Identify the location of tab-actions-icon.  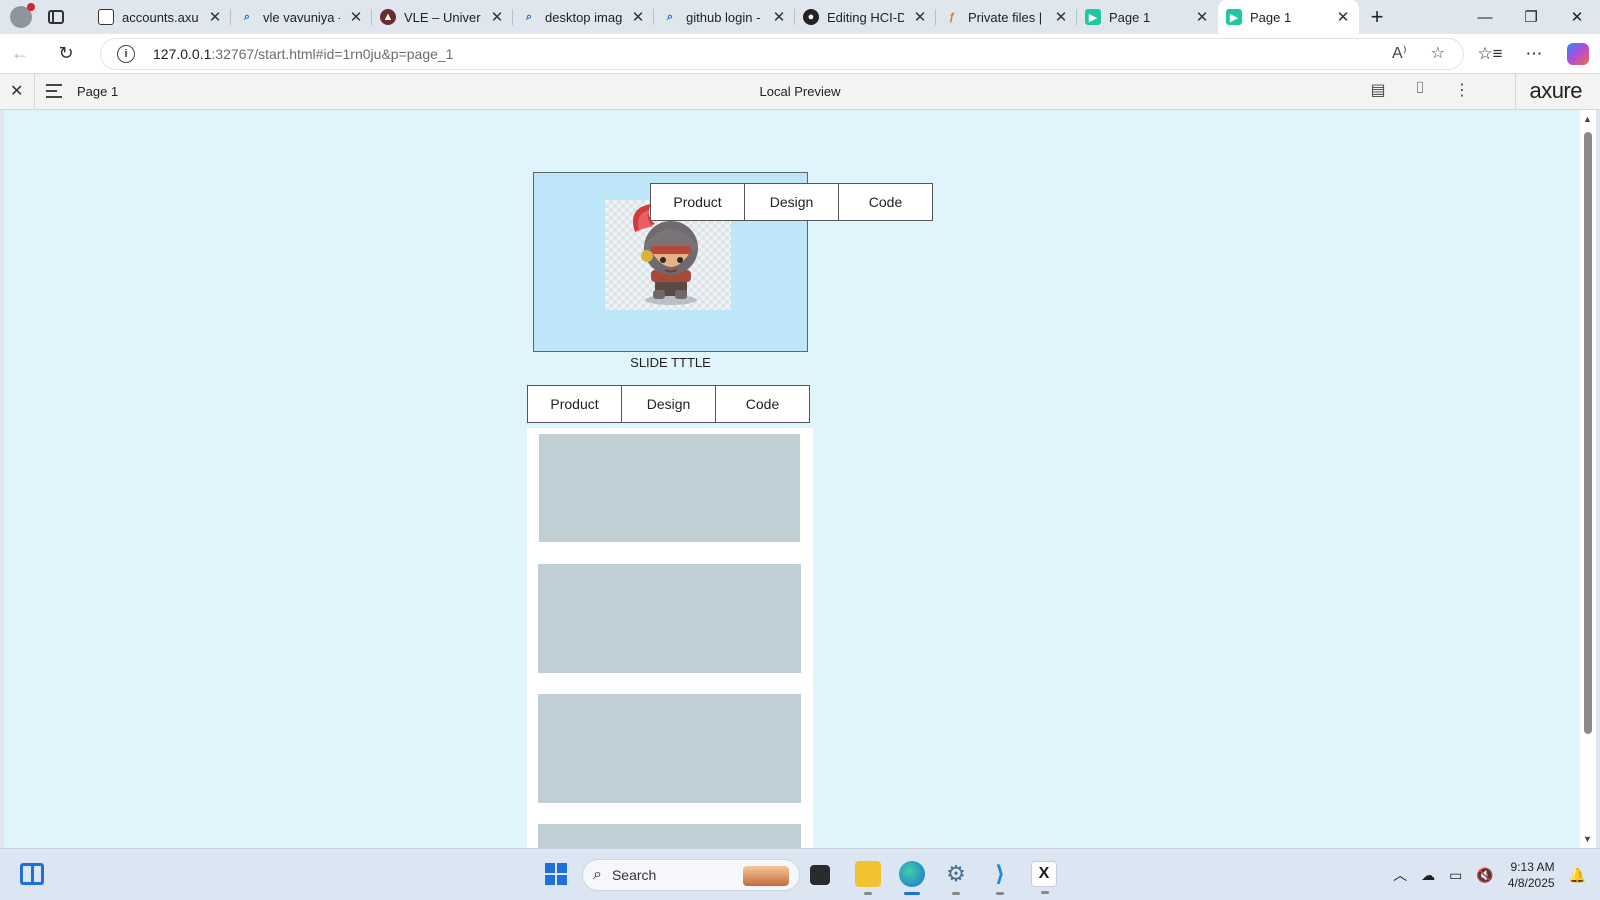
(56, 17).